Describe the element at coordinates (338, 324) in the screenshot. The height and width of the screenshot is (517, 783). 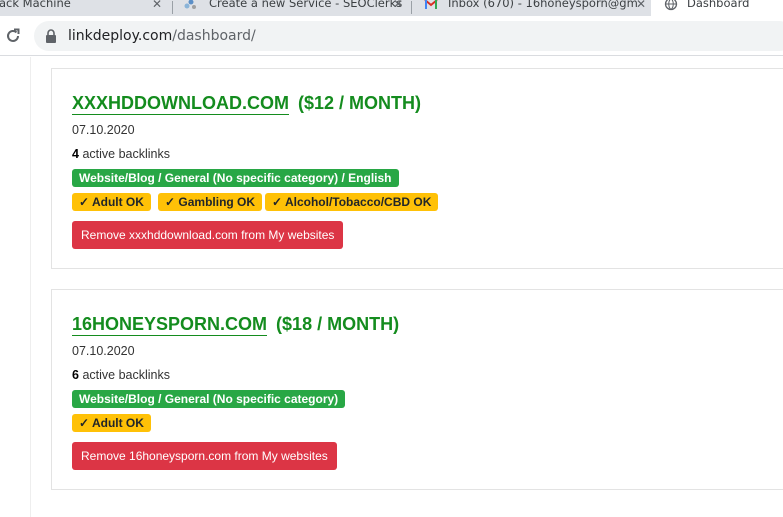
I see `website-price: ($18 / MONTH)` at that location.